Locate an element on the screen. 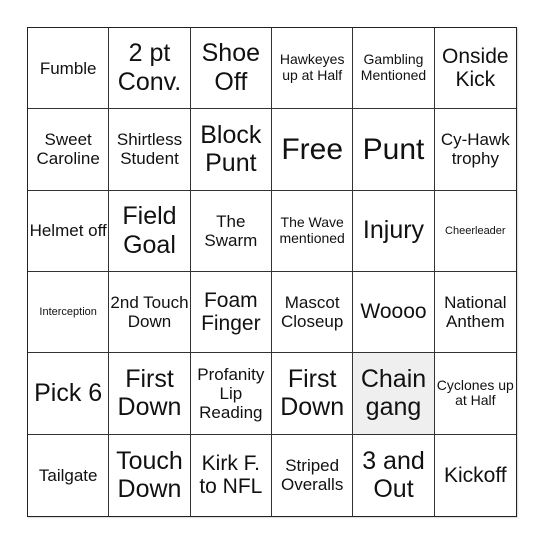 This screenshot has width=544, height=544. bingo-cell-label: Tailgate is located at coordinates (68, 475).